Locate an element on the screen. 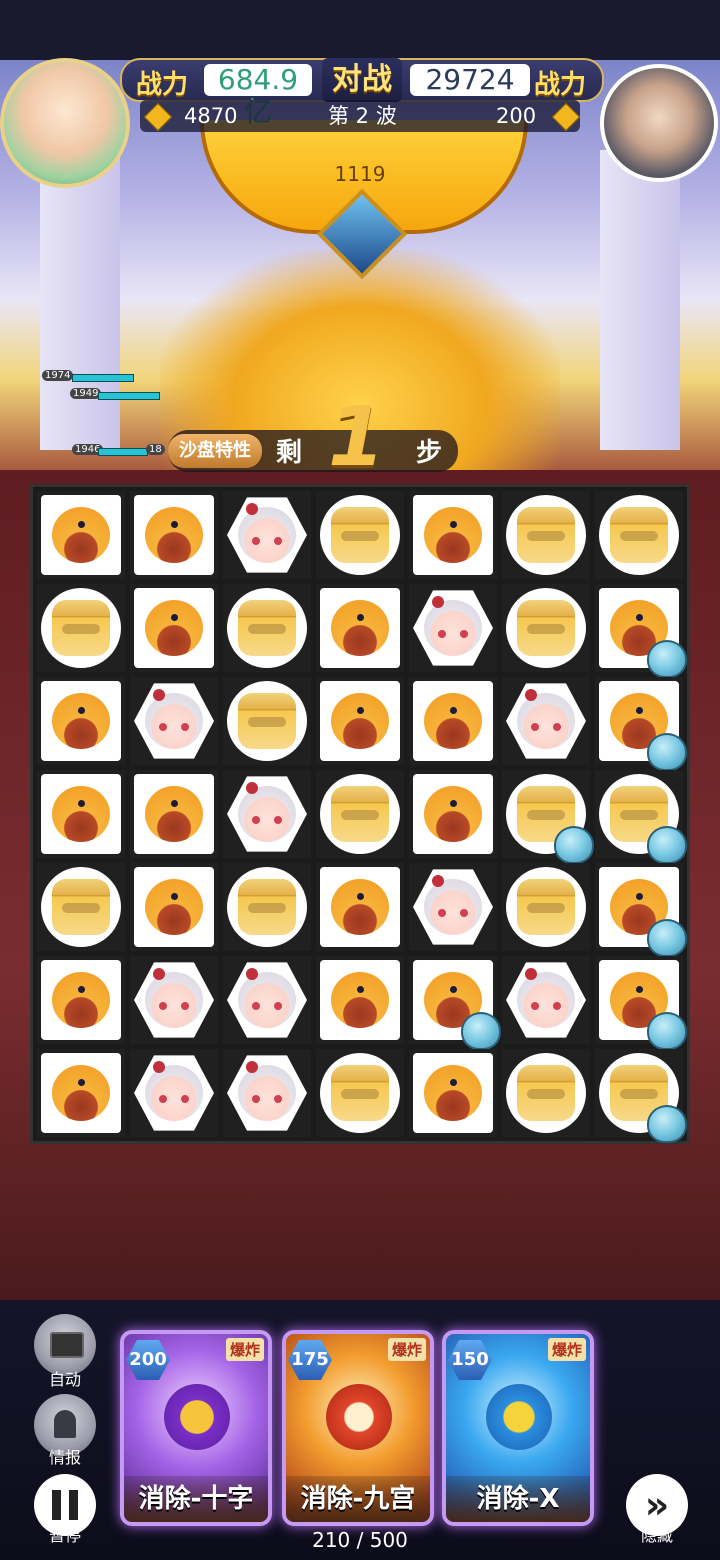 The height and width of the screenshot is (1560, 720). steps-unit: 步 is located at coordinates (429, 453).